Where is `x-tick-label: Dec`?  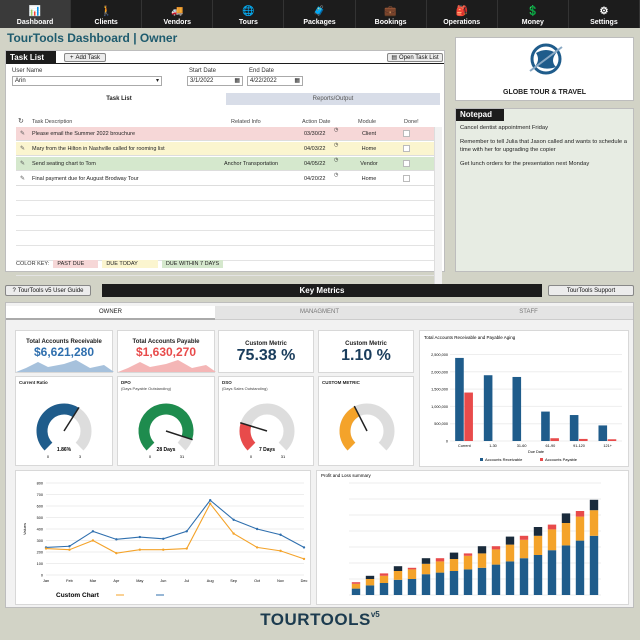 x-tick-label: Dec is located at coordinates (304, 581).